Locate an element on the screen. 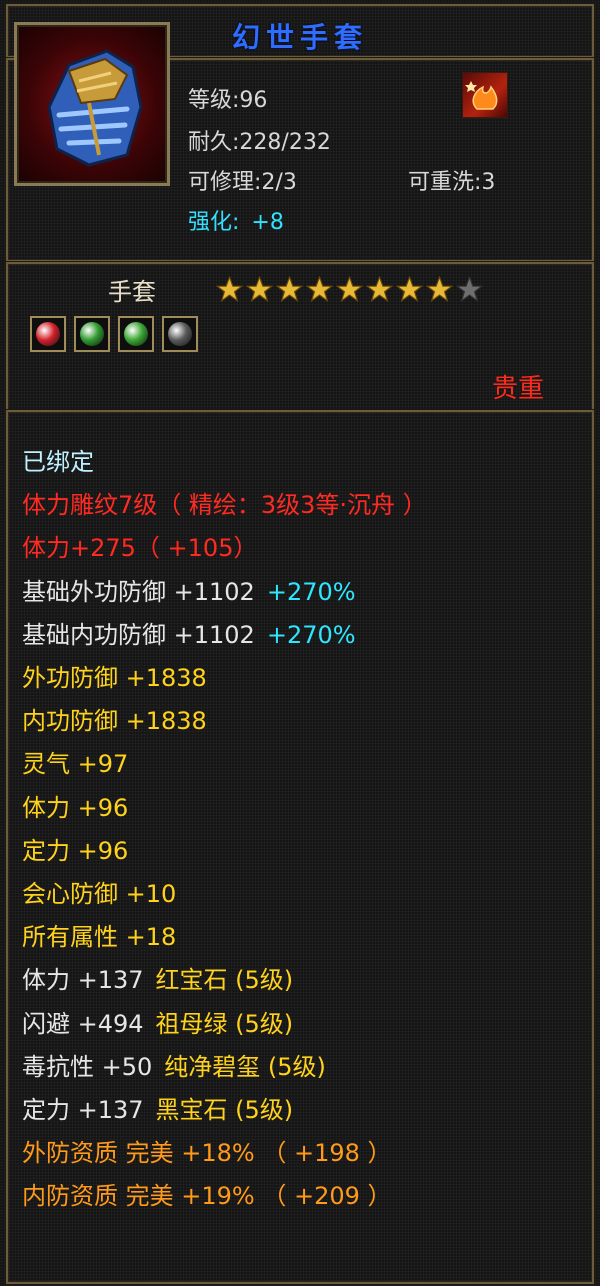  flame-icon is located at coordinates (481, 95).